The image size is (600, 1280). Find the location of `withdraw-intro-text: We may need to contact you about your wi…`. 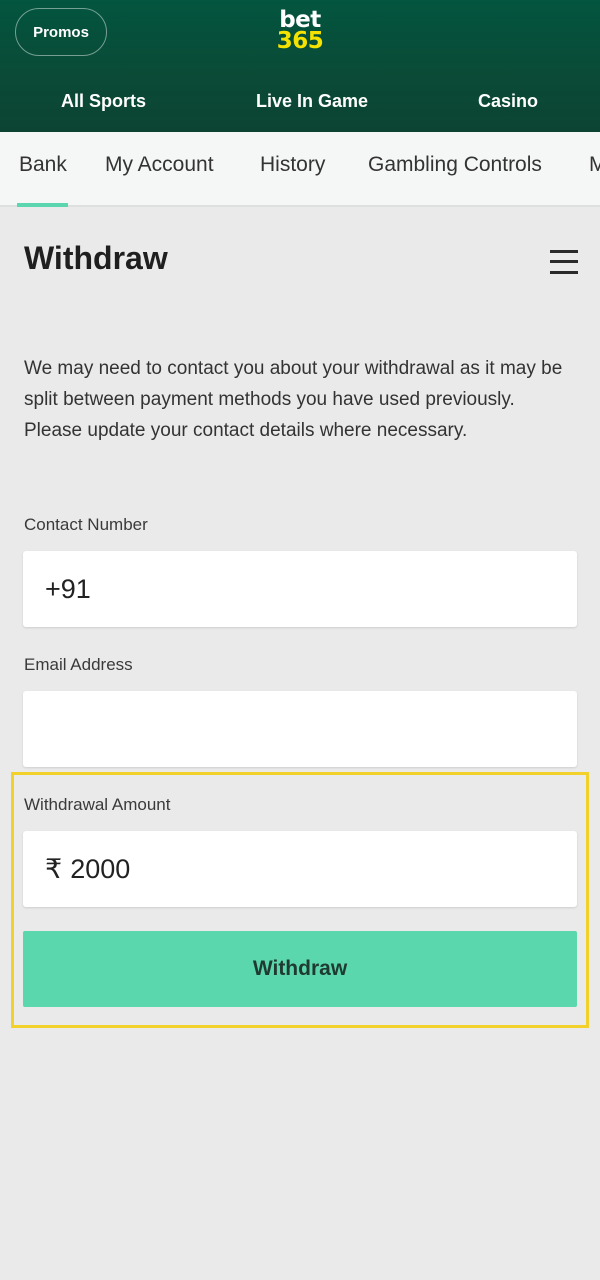

withdraw-intro-text: We may need to contact you about your wi… is located at coordinates (293, 399).